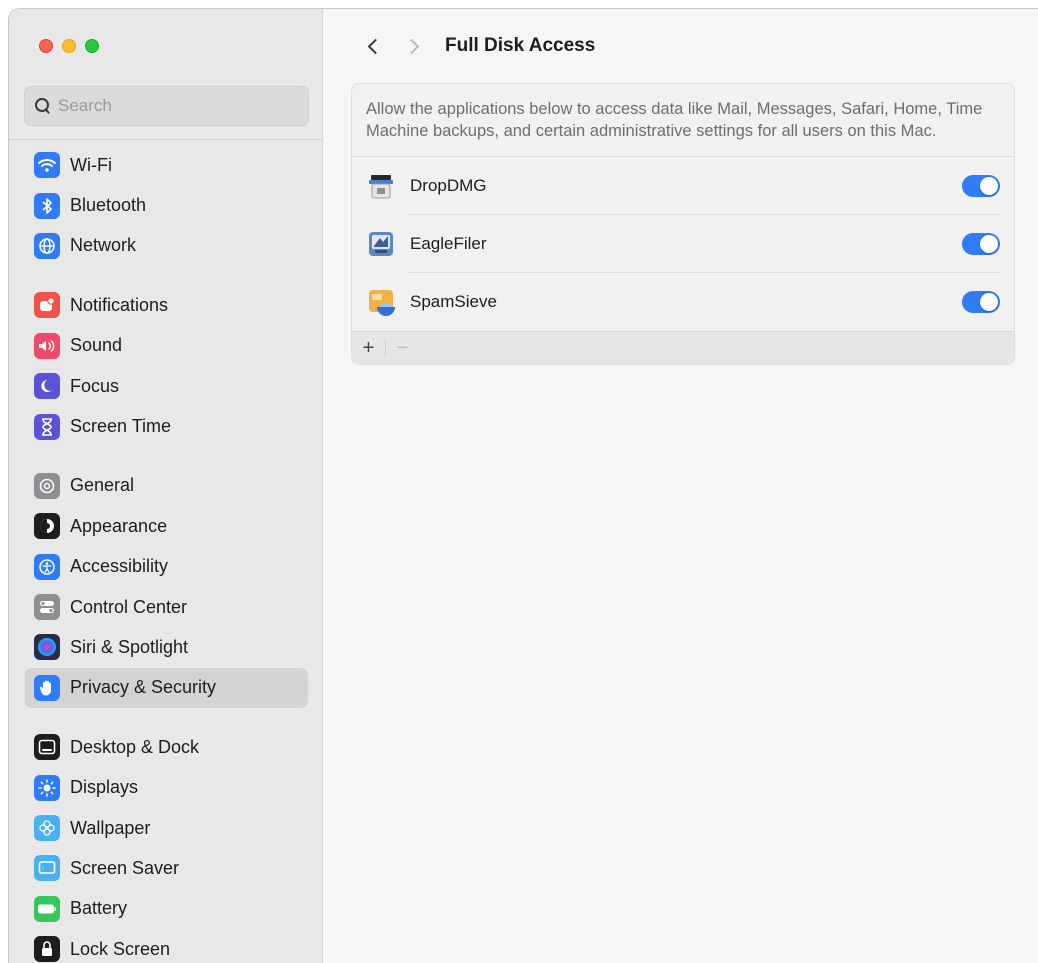  What do you see at coordinates (381, 186) in the screenshot?
I see `dropdmg-icon` at bounding box center [381, 186].